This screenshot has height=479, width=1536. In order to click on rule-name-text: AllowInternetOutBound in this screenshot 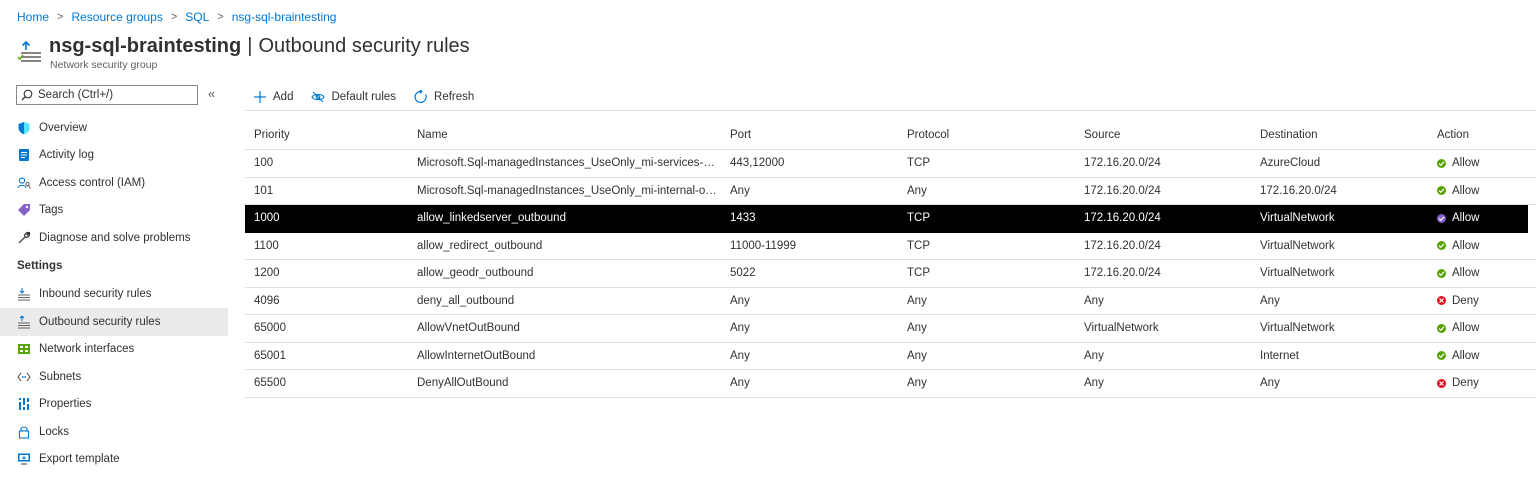, I will do `click(476, 355)`.